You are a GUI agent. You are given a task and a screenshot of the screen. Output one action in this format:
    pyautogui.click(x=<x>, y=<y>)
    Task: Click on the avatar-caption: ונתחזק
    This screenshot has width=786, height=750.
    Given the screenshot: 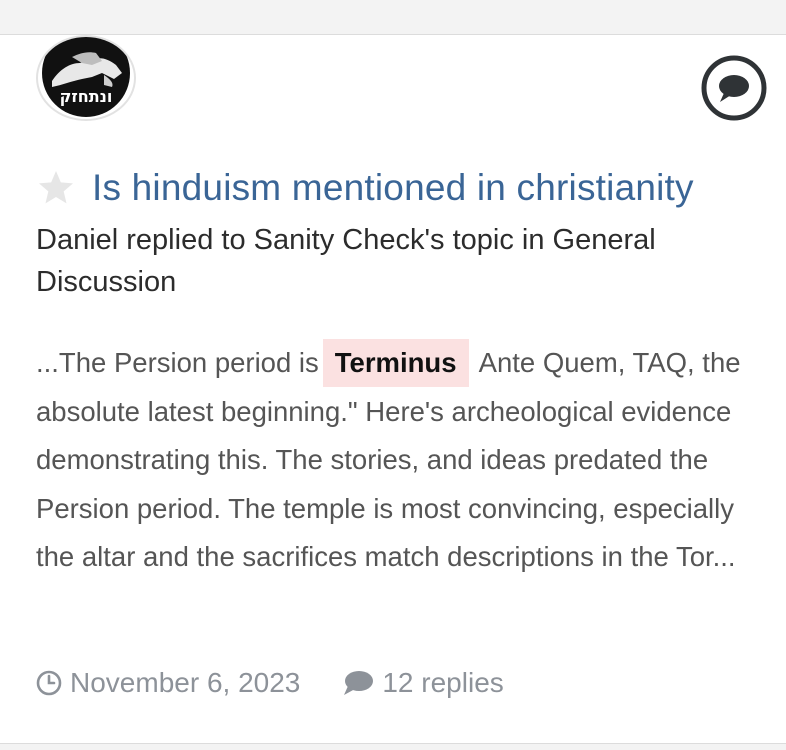 What is the action you would take?
    pyautogui.click(x=86, y=96)
    